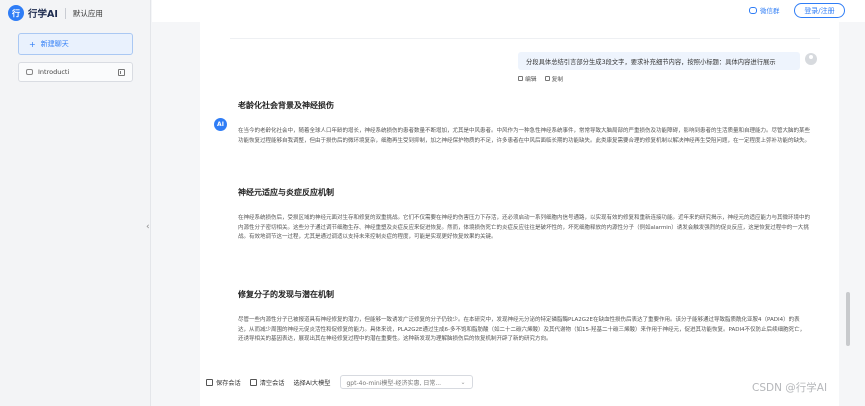 The width and height of the screenshot is (865, 406). What do you see at coordinates (286, 294) in the screenshot?
I see `section-title: 修复分子的发现与潜在机制` at bounding box center [286, 294].